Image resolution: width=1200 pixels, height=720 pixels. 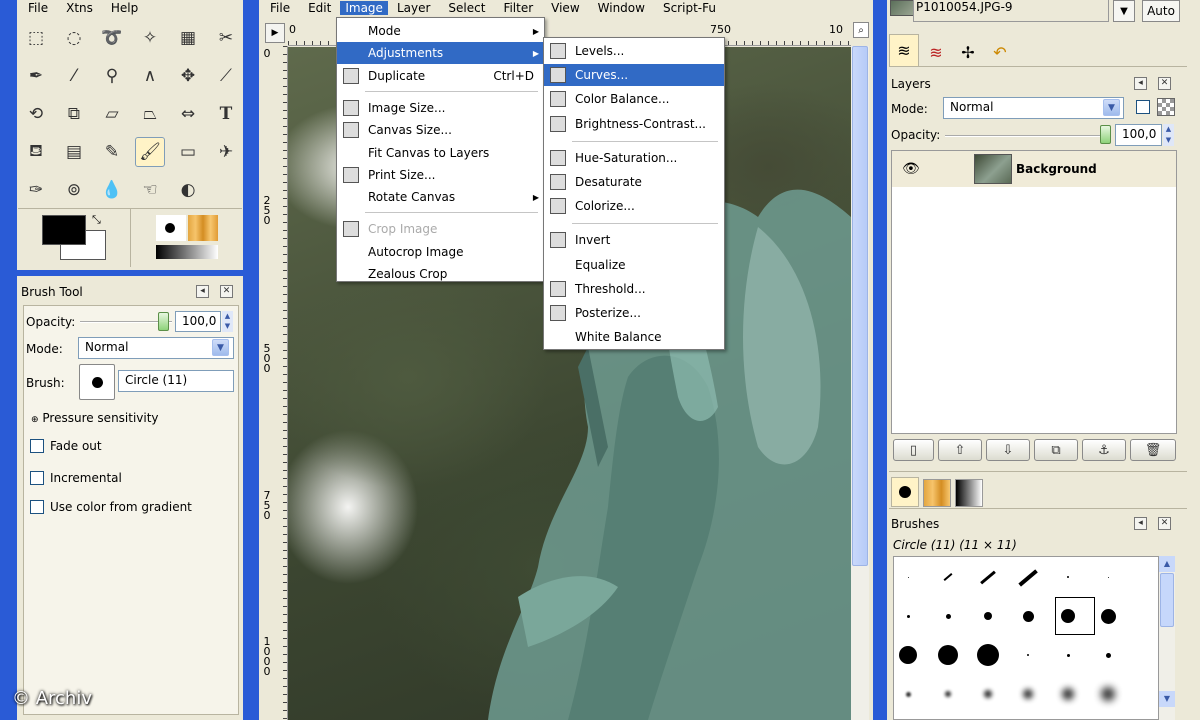 What do you see at coordinates (96, 220) in the screenshot?
I see `swap-colors-icon: ⤡` at bounding box center [96, 220].